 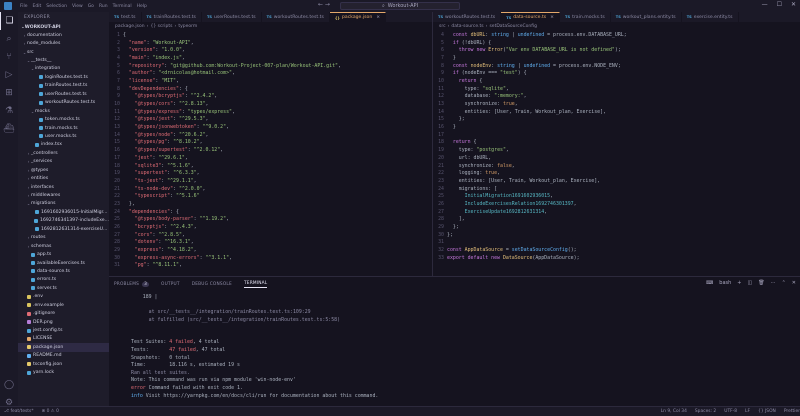 What do you see at coordinates (63, 204) in the screenshot?
I see `folder-item: ⌄ migrations` at bounding box center [63, 204].